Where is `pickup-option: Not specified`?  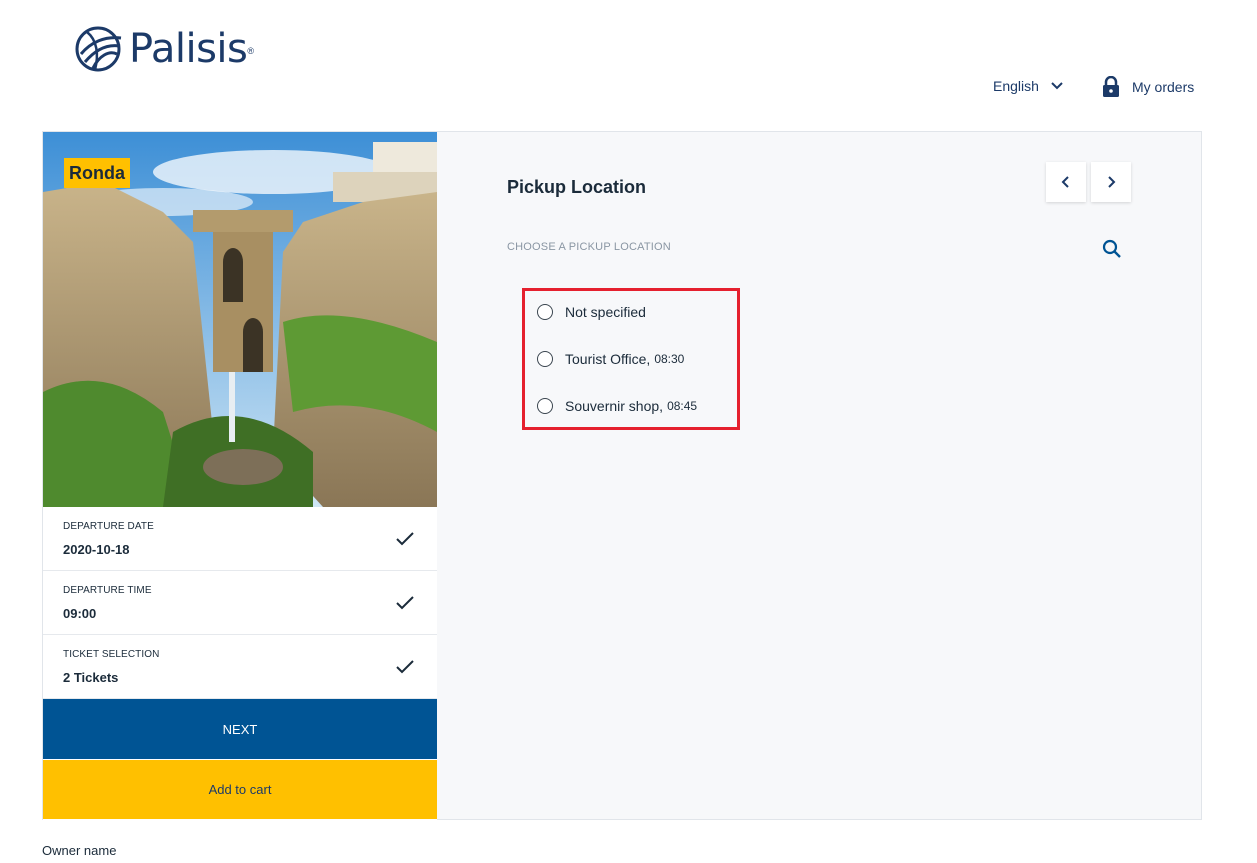
pickup-option: Not specified is located at coordinates (591, 312).